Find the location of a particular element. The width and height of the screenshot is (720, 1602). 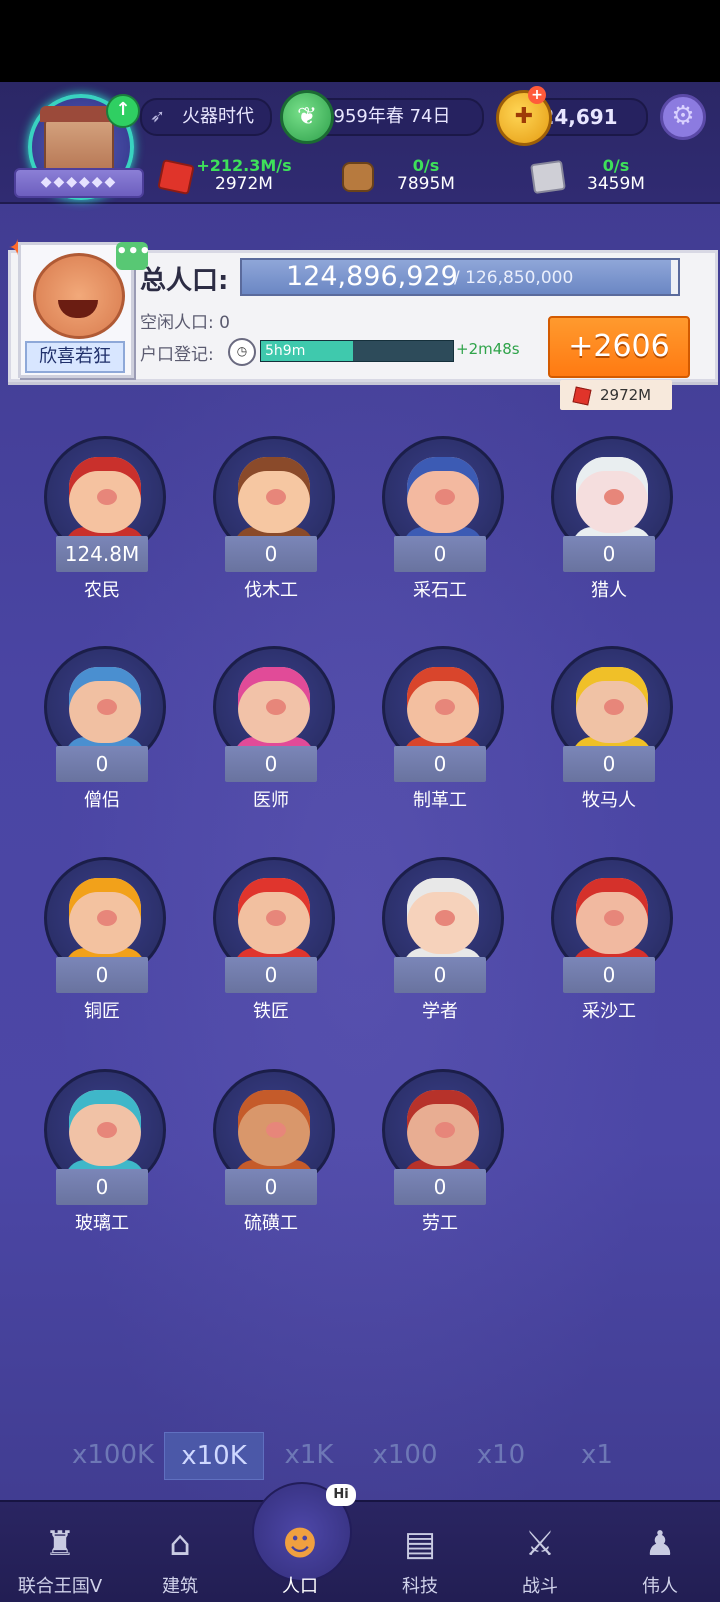

multiplier-x100k: x100K is located at coordinates (113, 1455).